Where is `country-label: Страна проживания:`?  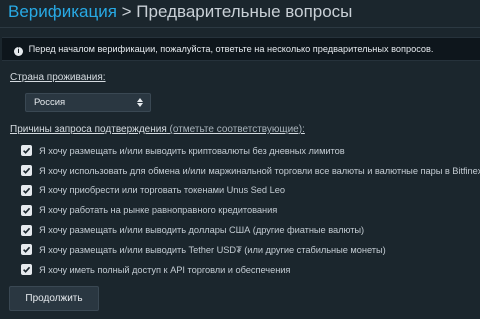 country-label: Страна проживания: is located at coordinates (58, 77).